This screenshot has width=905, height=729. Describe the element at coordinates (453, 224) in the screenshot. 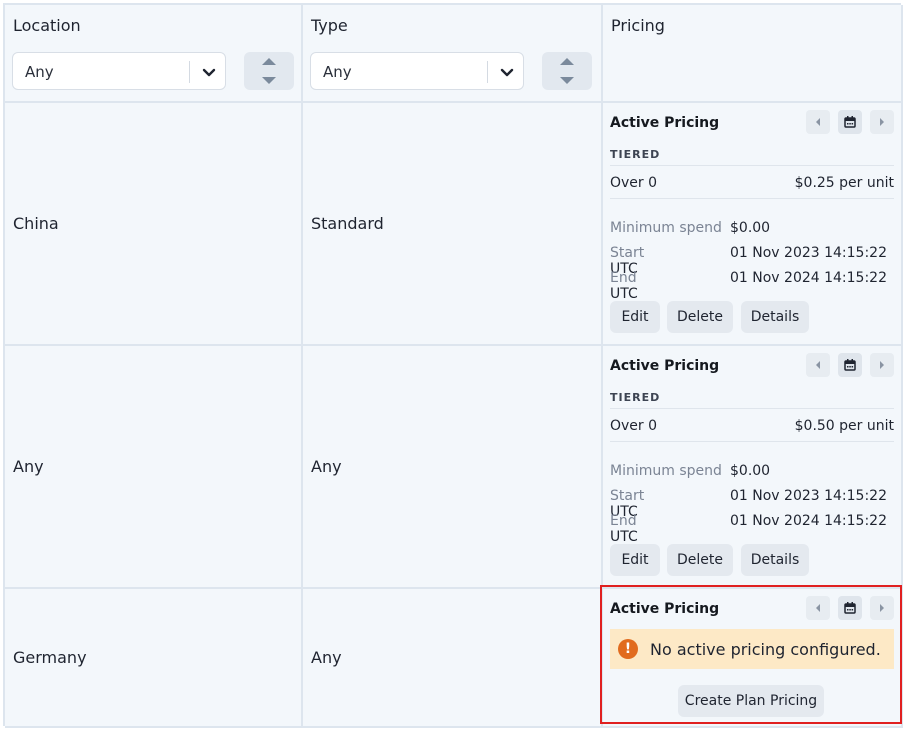

I see `table-row-type: Standard` at that location.